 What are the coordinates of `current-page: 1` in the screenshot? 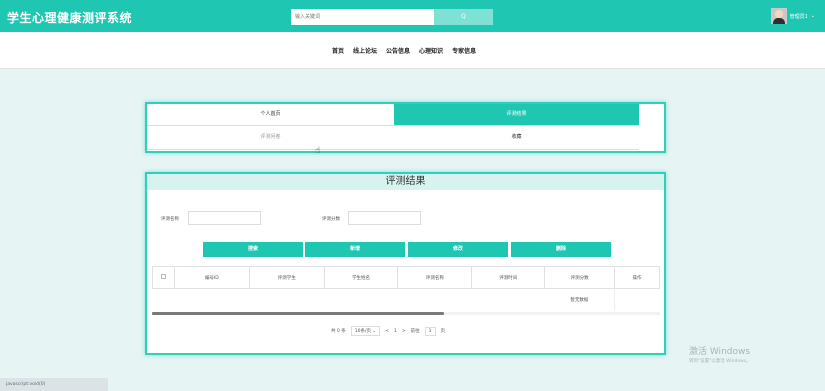 It's located at (395, 331).